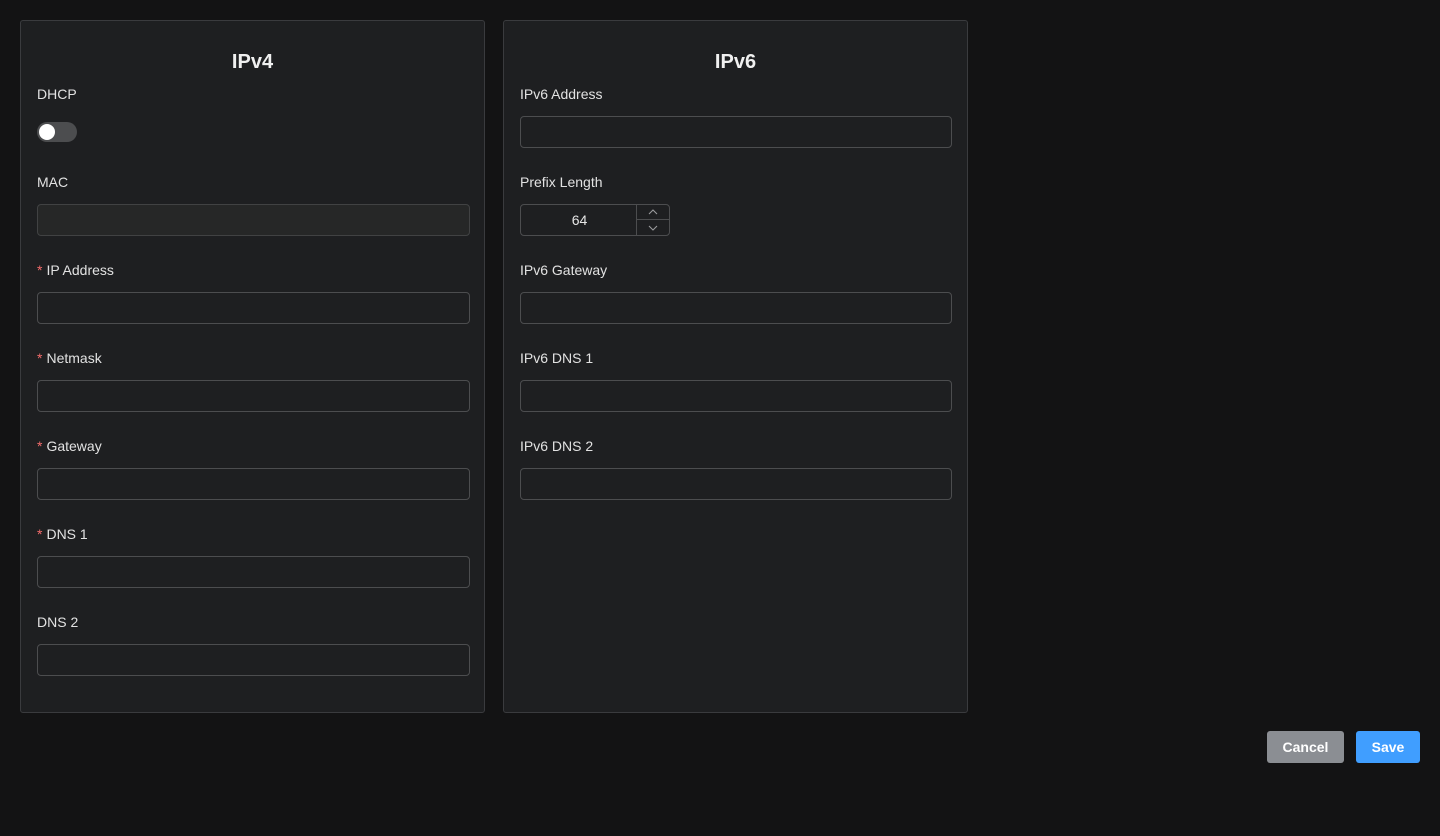  I want to click on decrement-button, so click(653, 227).